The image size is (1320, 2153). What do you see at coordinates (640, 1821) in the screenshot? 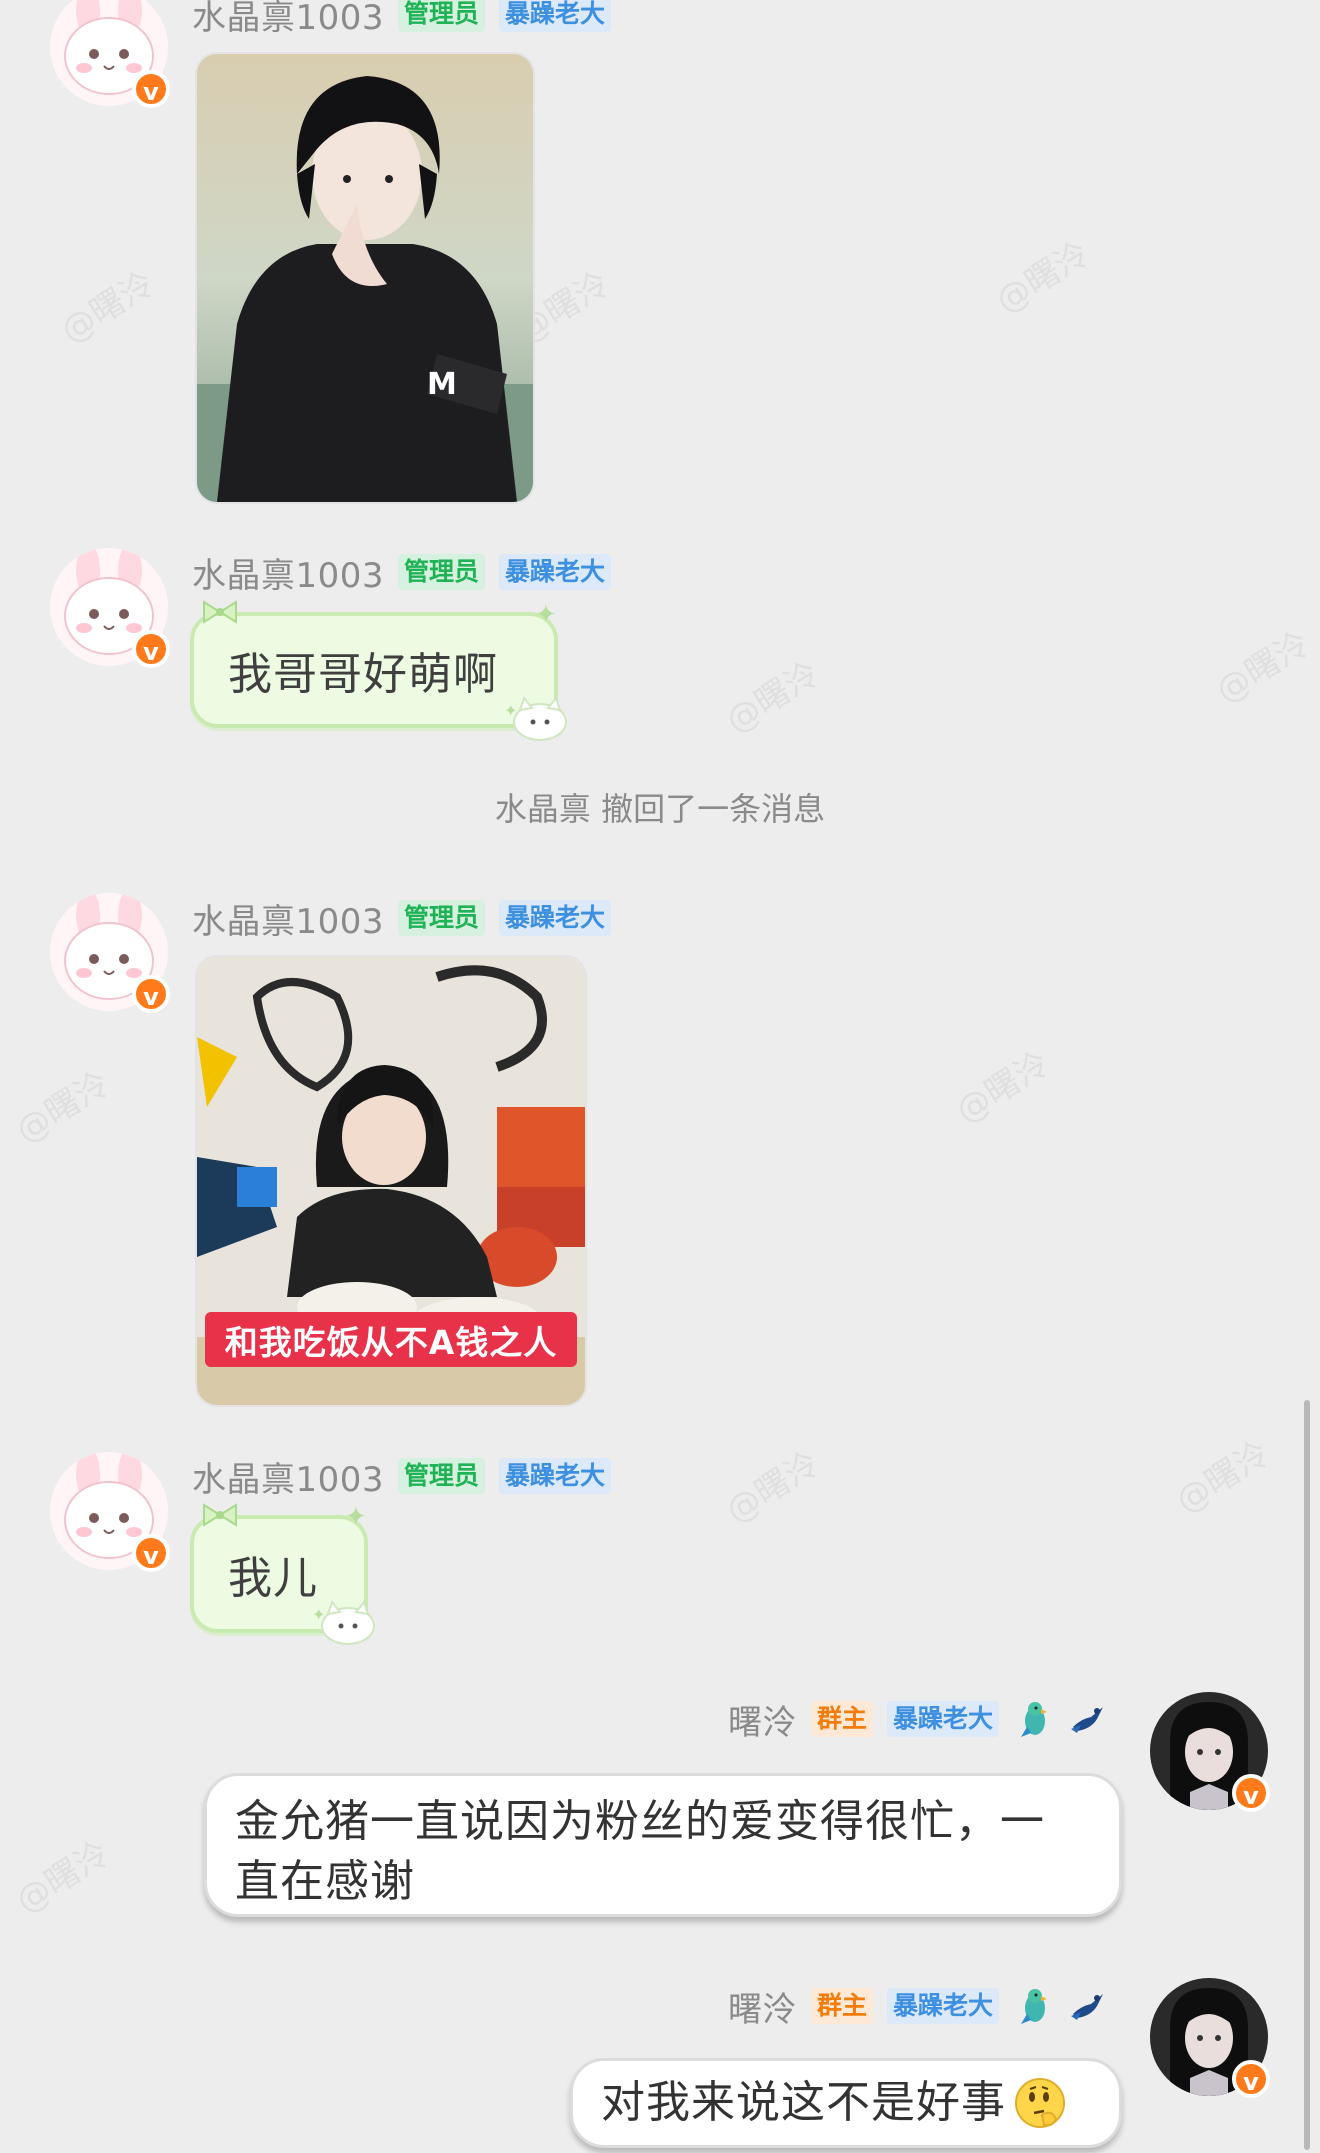
I see `message-text-line: 金允猪一直说因为粉丝的爱变得很忙，一` at bounding box center [640, 1821].